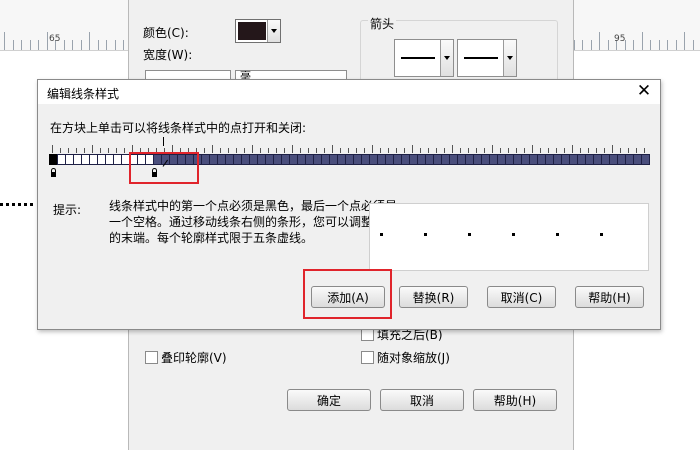  I want to click on arrows-label: 箭头, so click(382, 23).